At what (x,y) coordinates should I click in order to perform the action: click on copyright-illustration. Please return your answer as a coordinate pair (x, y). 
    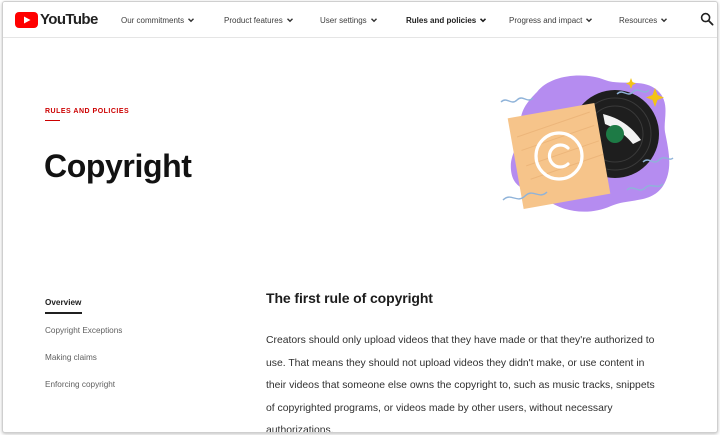
    Looking at the image, I should click on (587, 143).